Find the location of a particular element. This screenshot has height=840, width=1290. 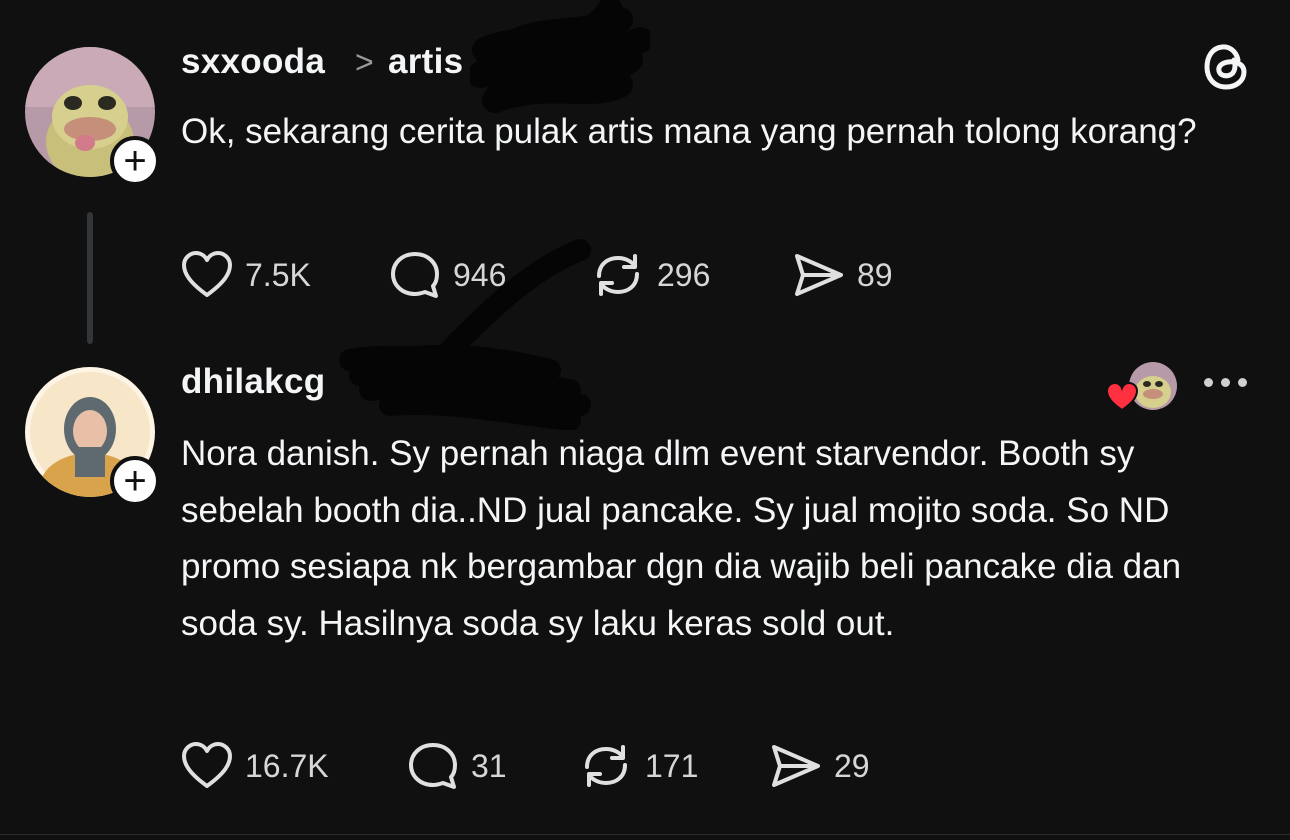

like-count: 16.7K is located at coordinates (287, 765).